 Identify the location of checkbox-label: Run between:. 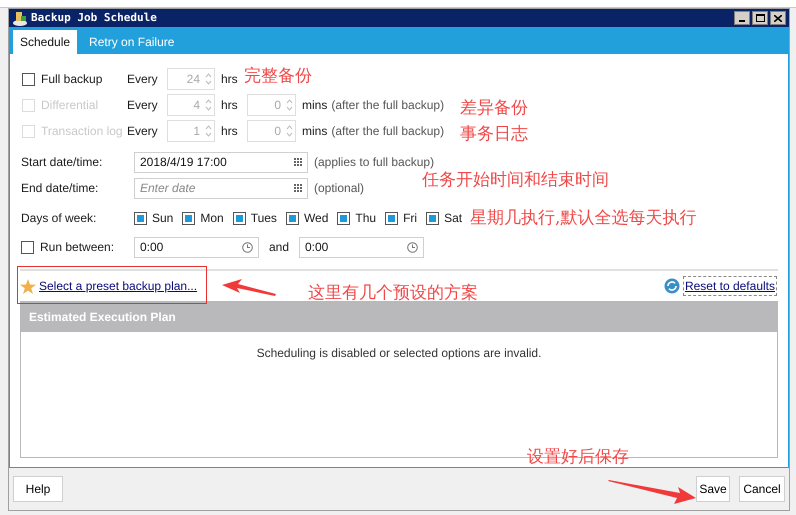
(77, 247).